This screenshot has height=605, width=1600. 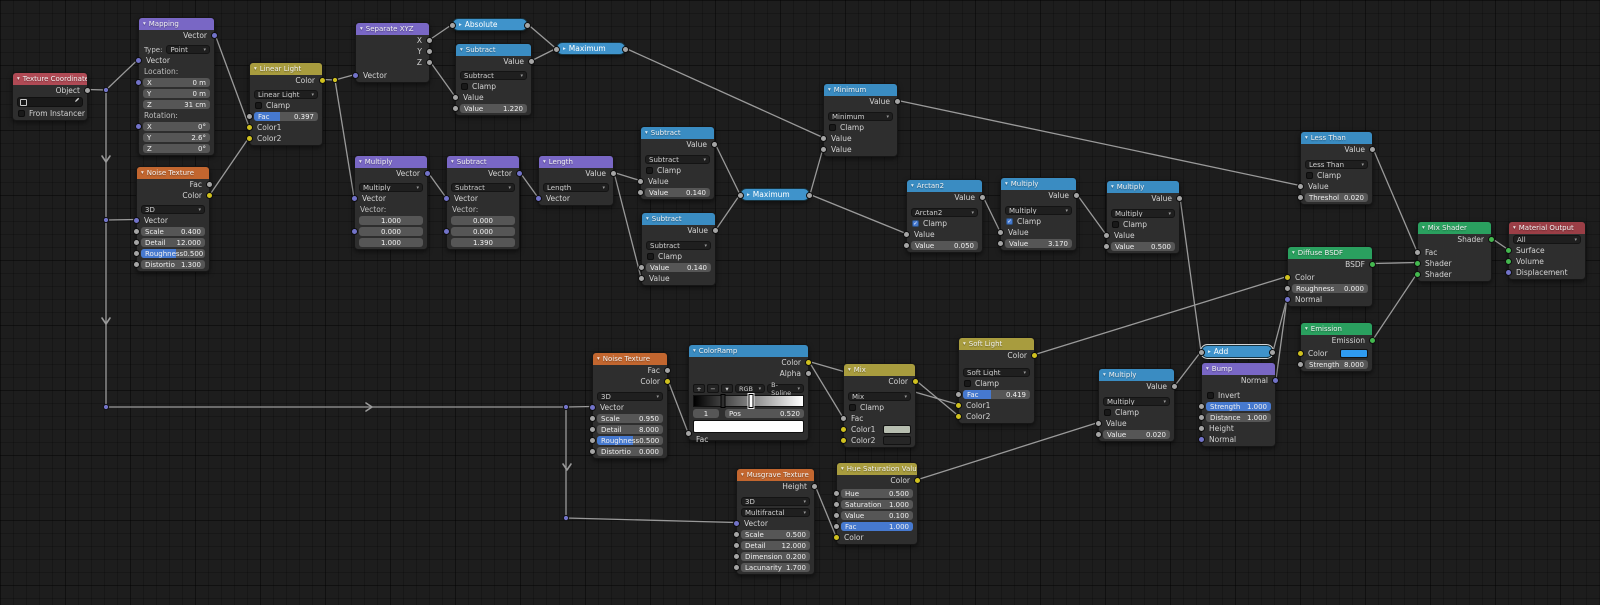 What do you see at coordinates (677, 133) in the screenshot?
I see `subtract-top-header: ▾ Subtract` at bounding box center [677, 133].